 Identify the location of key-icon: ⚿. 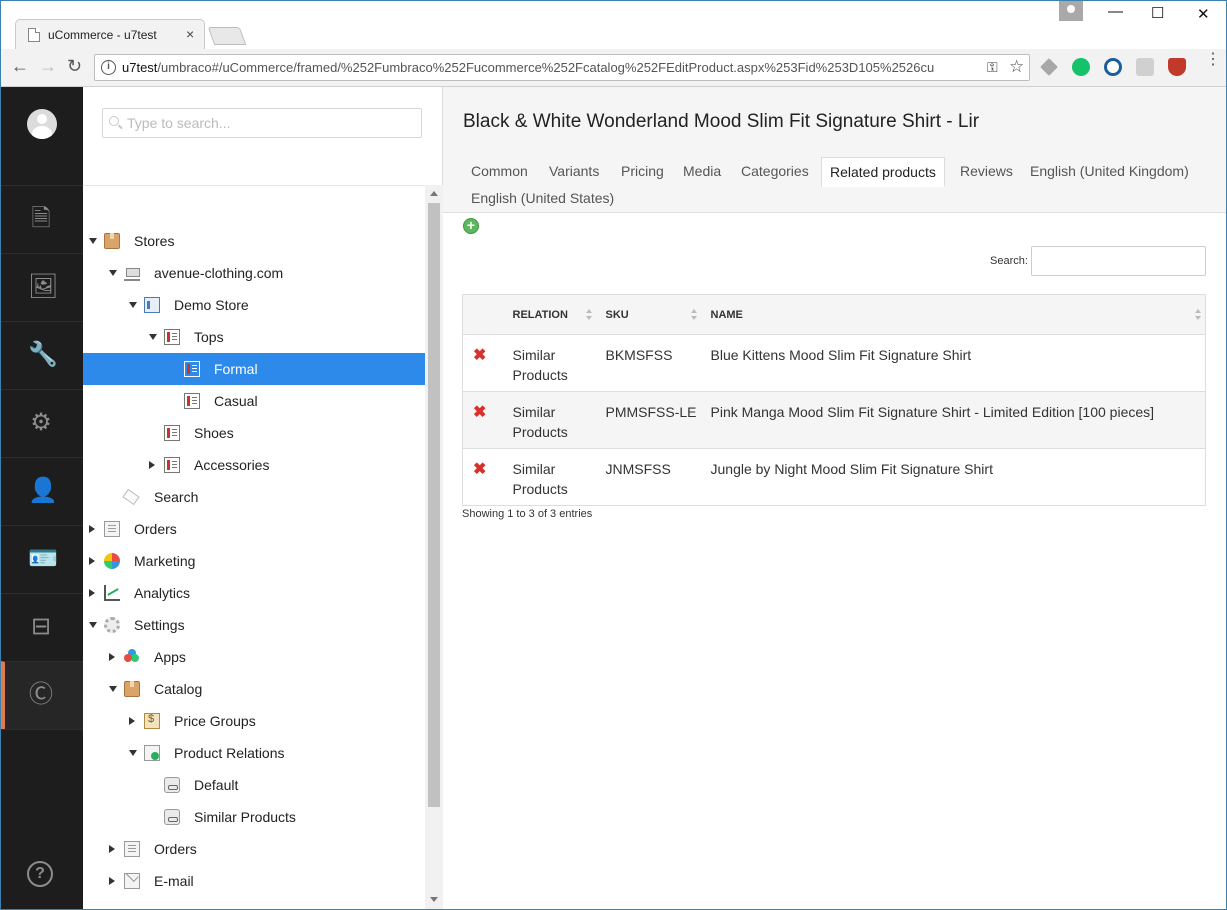
(992, 67).